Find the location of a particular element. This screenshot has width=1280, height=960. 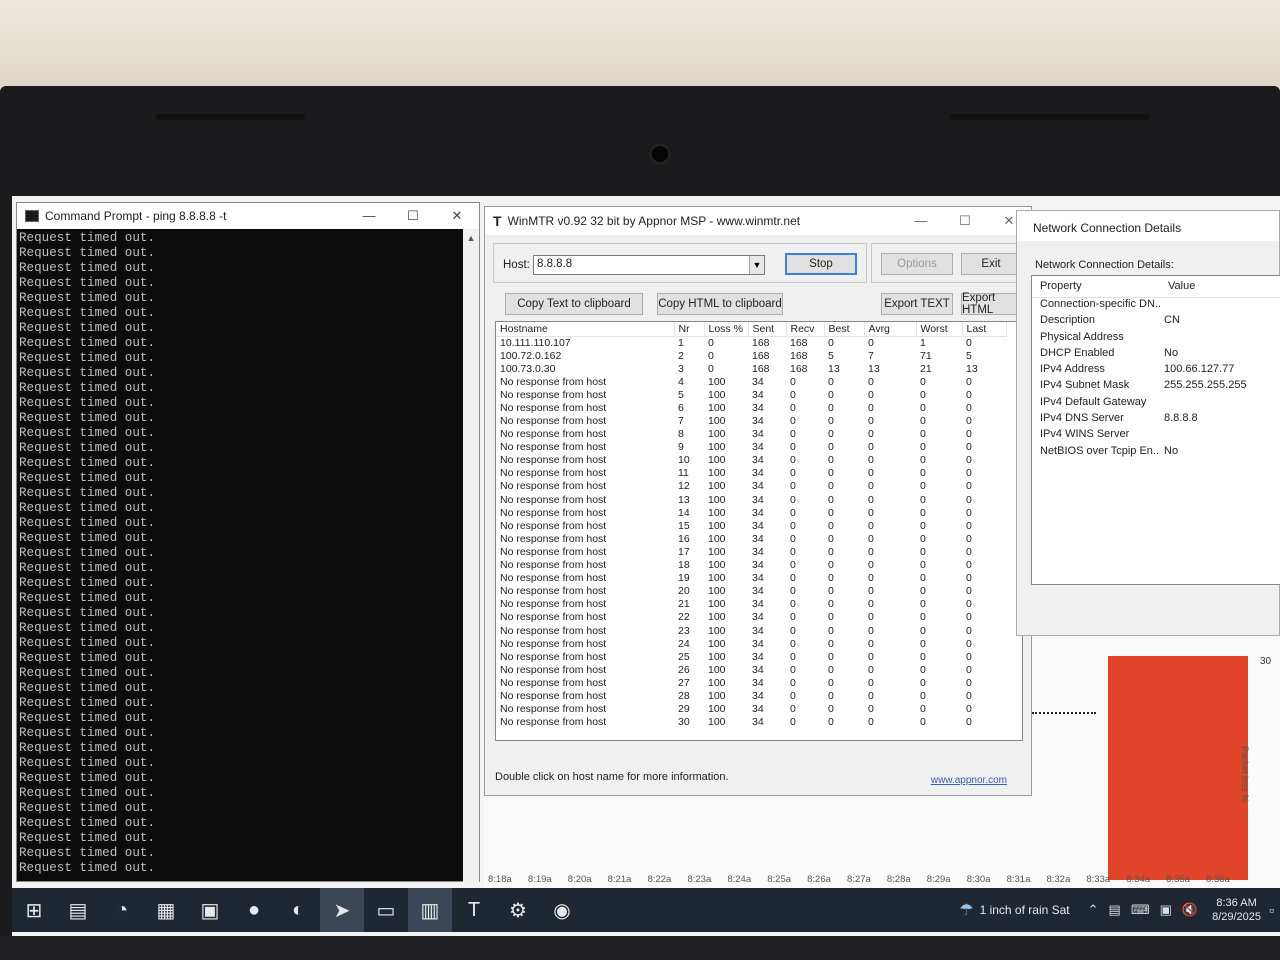

winmtr-icon: T is located at coordinates (474, 910).